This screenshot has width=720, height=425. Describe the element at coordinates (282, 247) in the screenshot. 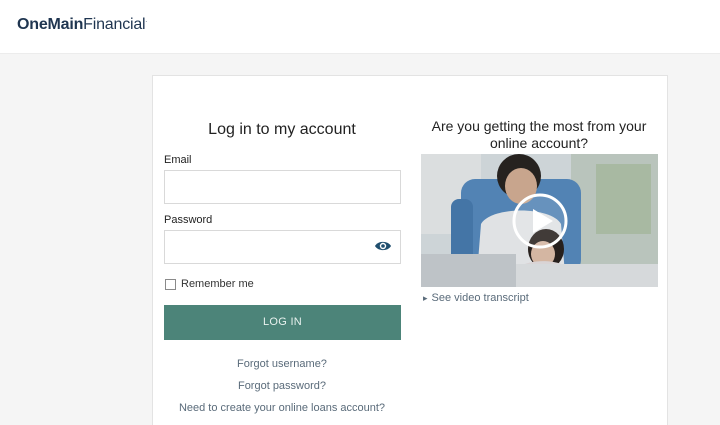

I see `password-field` at that location.